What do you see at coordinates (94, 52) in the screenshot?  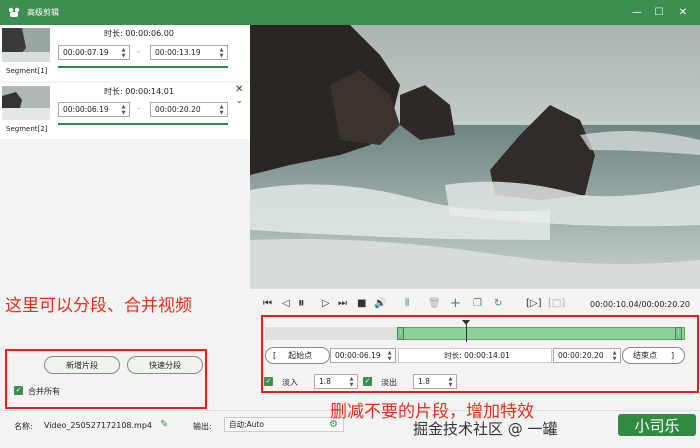 I see `segment-start-input: 00:00:07.19 ▲ ▼` at bounding box center [94, 52].